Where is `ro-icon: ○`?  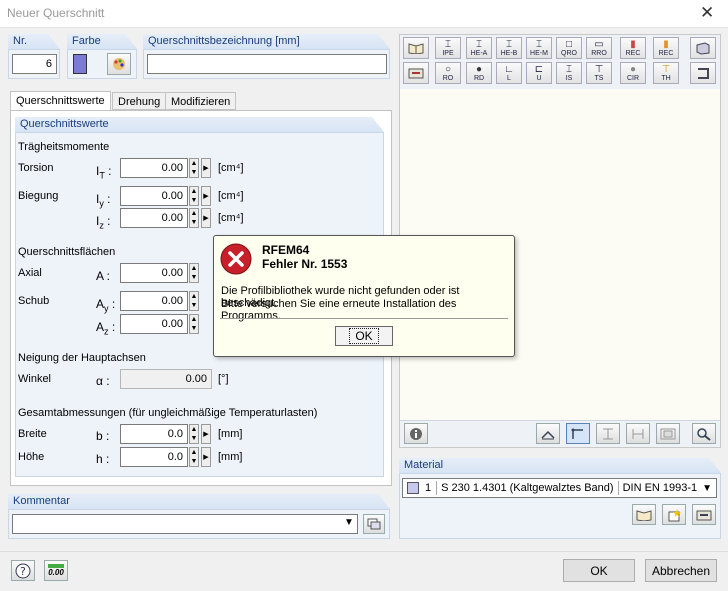
ro-icon: ○ is located at coordinates (448, 69).